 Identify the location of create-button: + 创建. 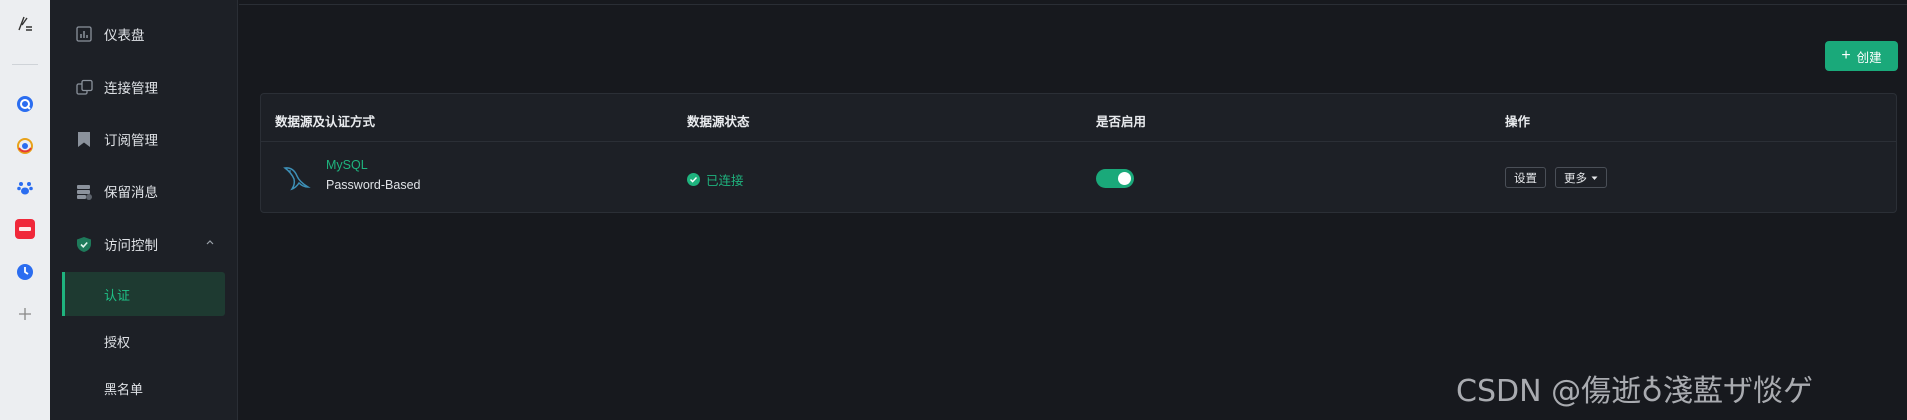
(1861, 56).